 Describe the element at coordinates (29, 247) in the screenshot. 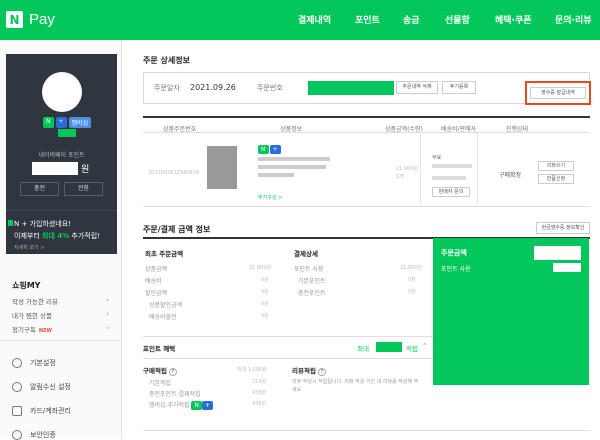

I see `promo-more-link: 자세히 보기 >` at that location.